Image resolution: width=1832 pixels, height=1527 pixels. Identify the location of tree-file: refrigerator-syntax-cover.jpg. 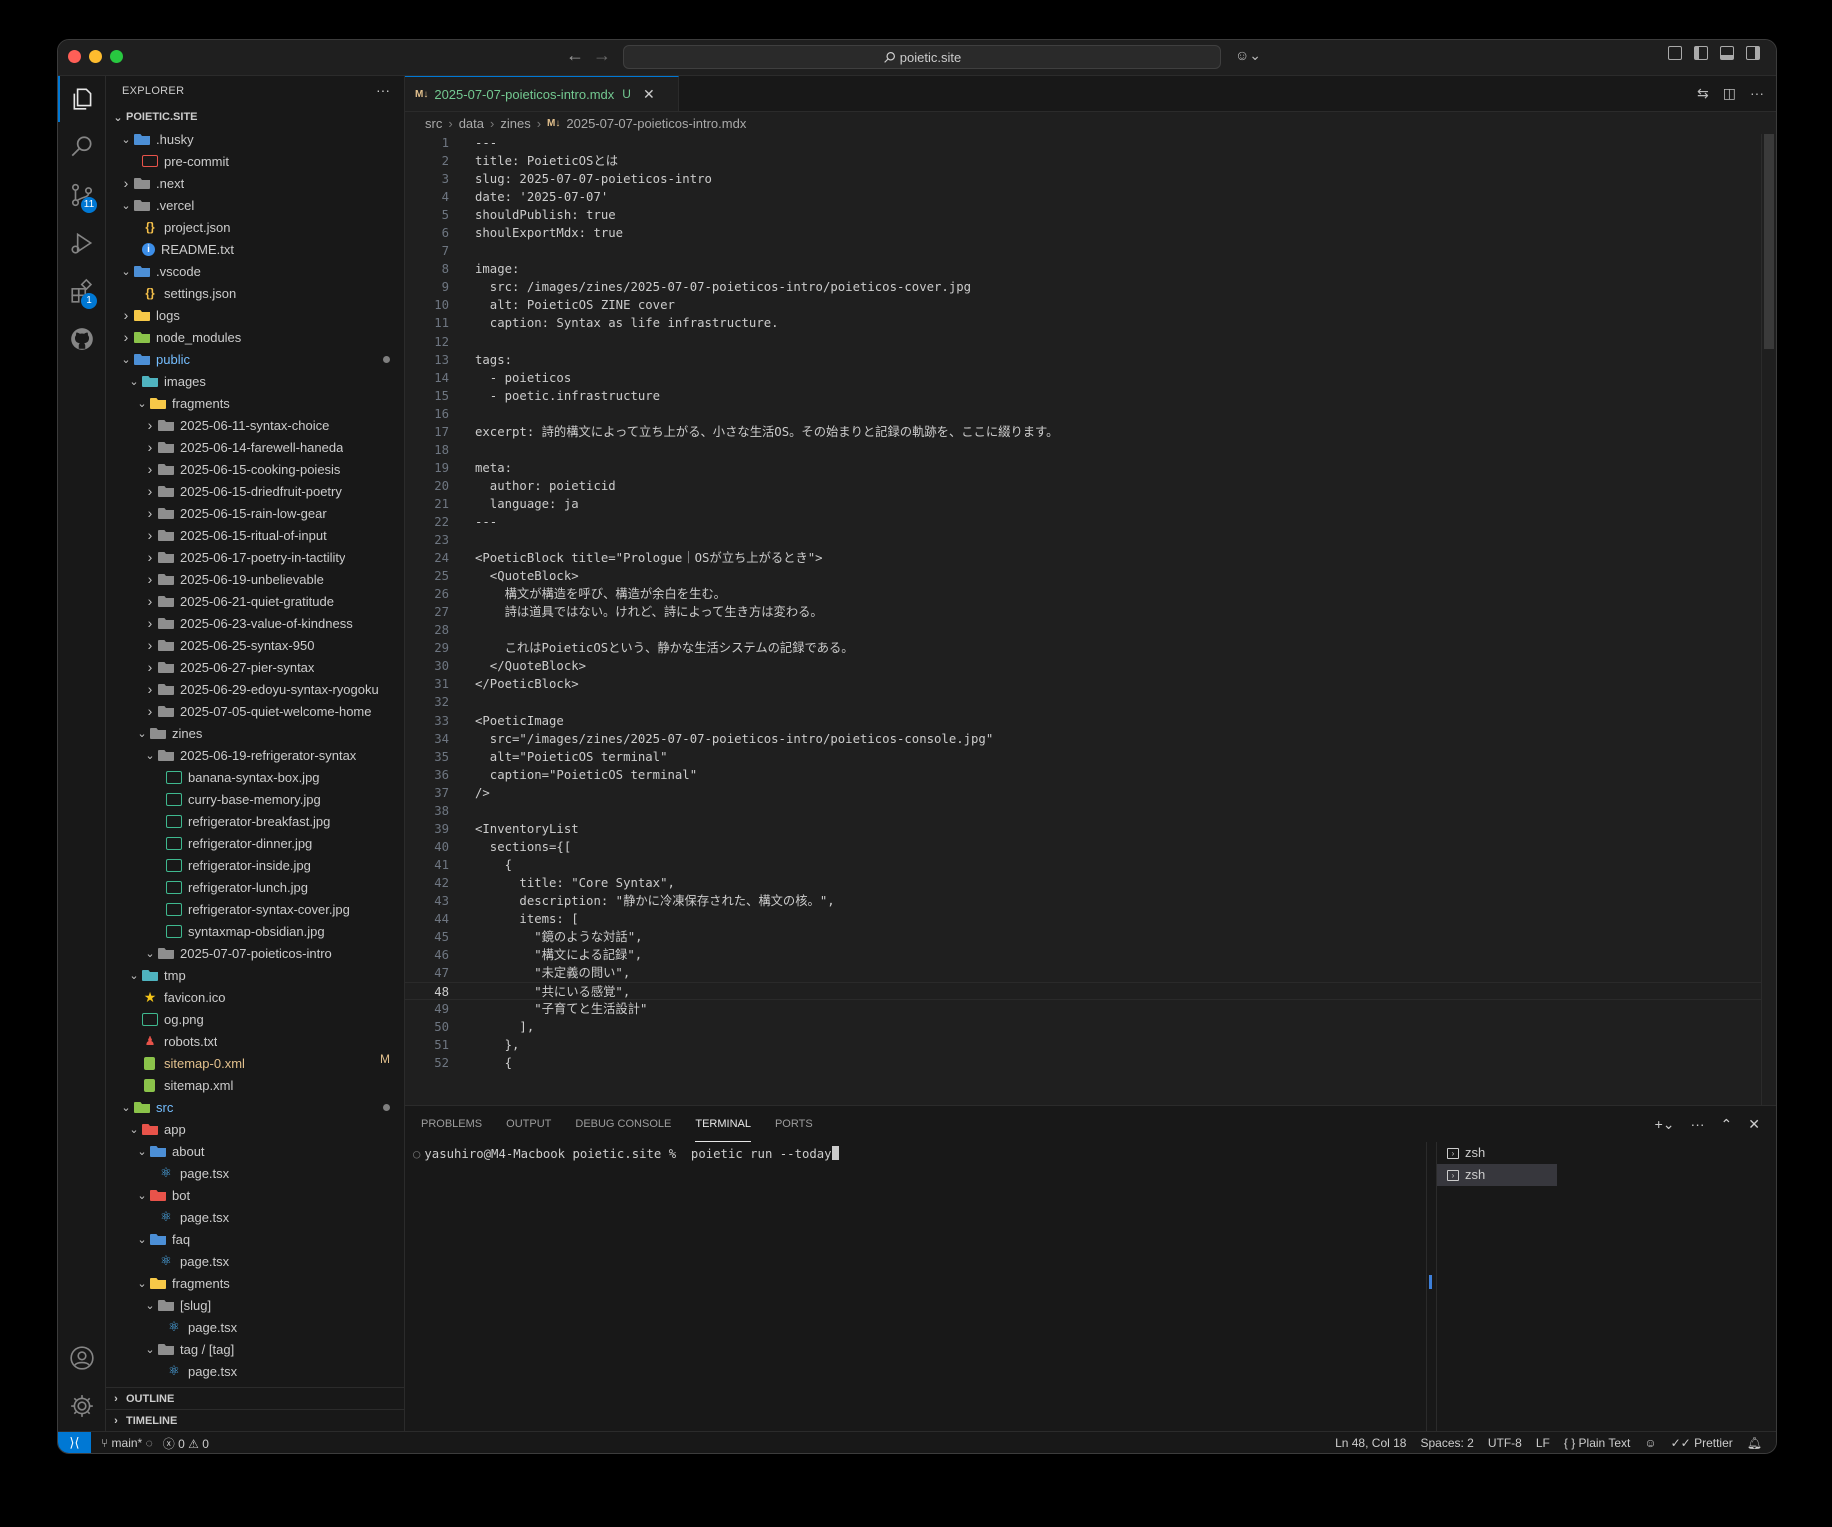
(255, 909).